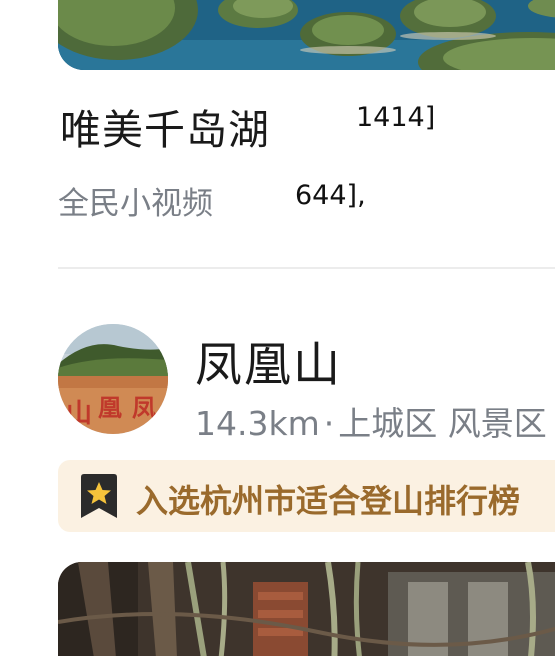 This screenshot has width=555, height=656. I want to click on place-avatar: 山 凰 凤, so click(113, 379).